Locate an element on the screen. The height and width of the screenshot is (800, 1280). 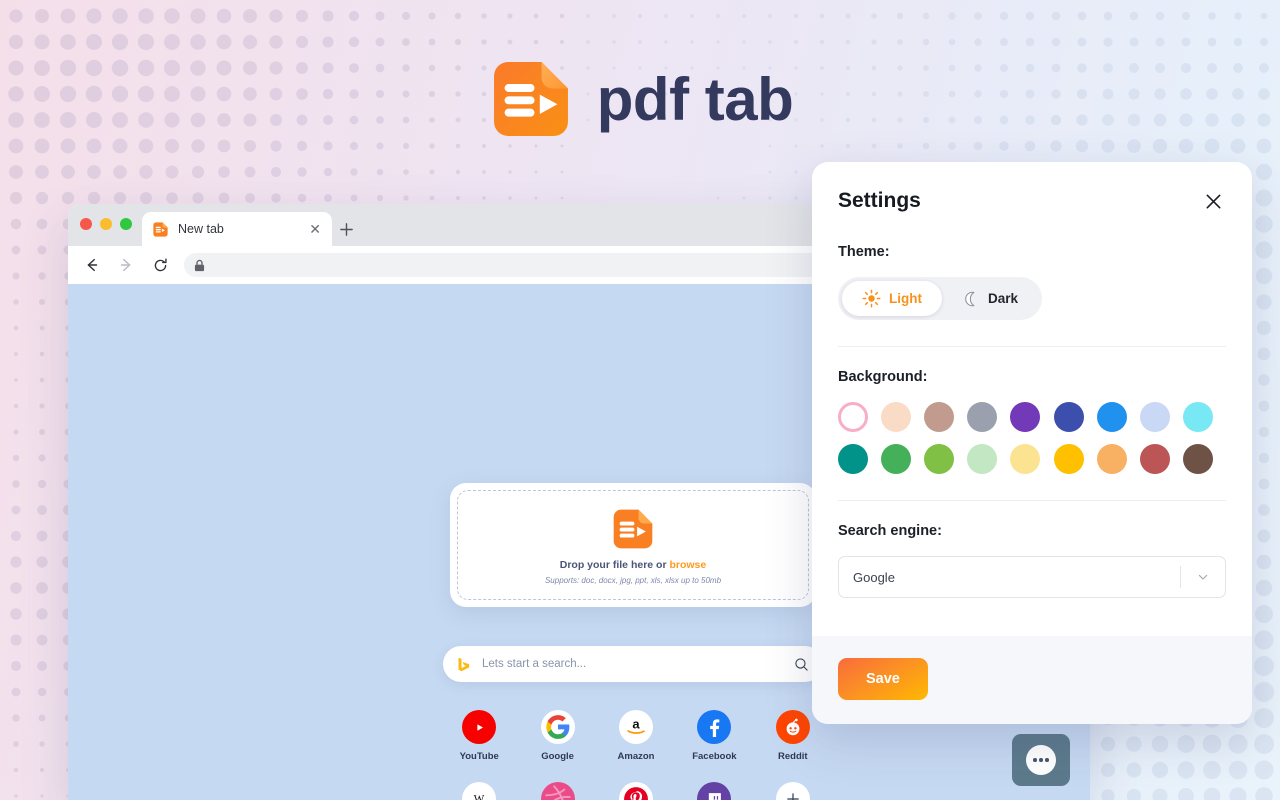
theme-section-label: Theme: is located at coordinates (864, 252).